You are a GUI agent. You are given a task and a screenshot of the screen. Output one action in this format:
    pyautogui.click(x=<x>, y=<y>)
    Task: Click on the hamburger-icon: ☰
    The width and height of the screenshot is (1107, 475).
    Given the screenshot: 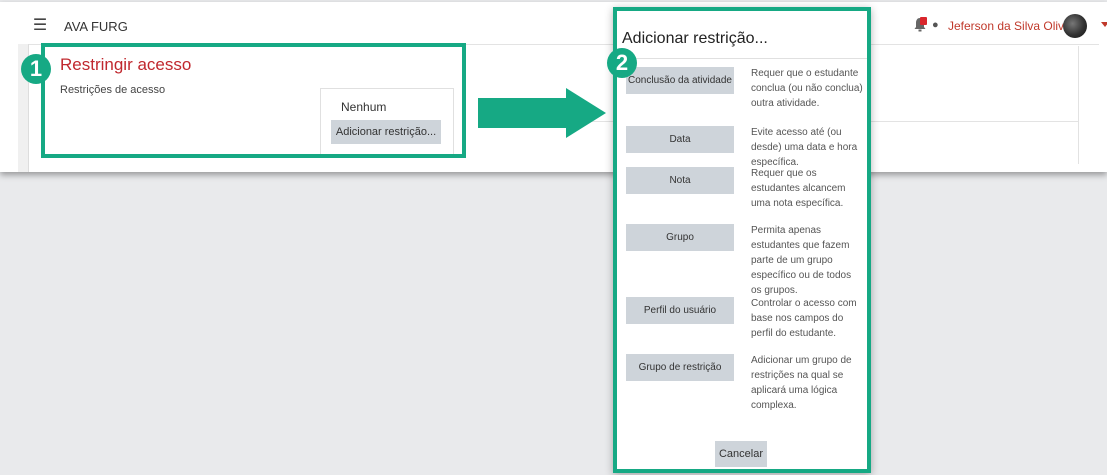 What is the action you would take?
    pyautogui.click(x=40, y=26)
    